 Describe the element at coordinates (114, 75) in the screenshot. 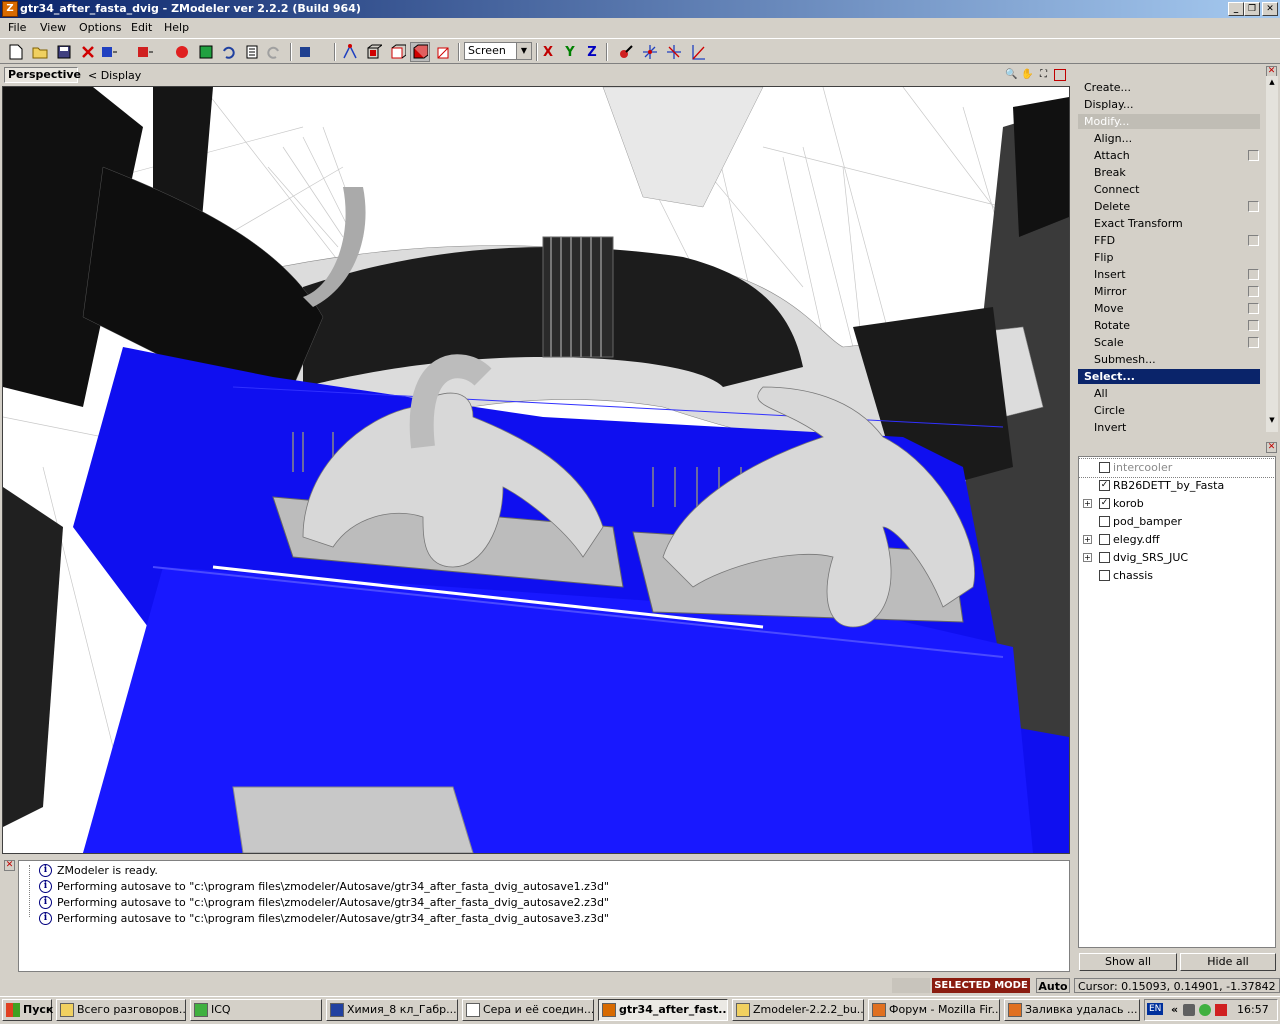

I see `viewport-display-link: < Display` at that location.